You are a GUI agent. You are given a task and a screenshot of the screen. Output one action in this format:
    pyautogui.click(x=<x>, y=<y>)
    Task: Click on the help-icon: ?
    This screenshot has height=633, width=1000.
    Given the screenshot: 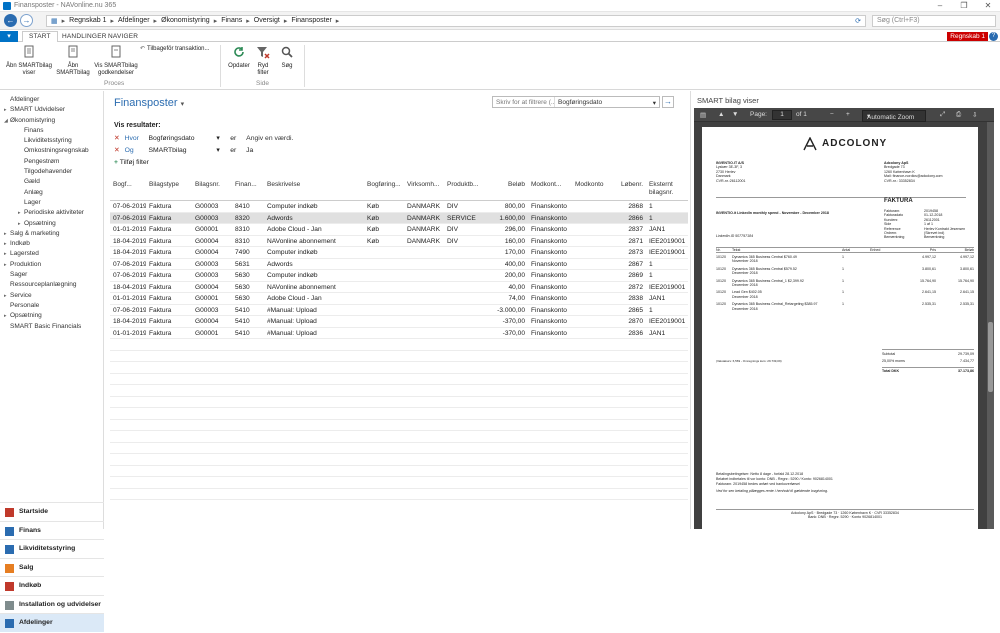 What is the action you would take?
    pyautogui.click(x=993, y=36)
    